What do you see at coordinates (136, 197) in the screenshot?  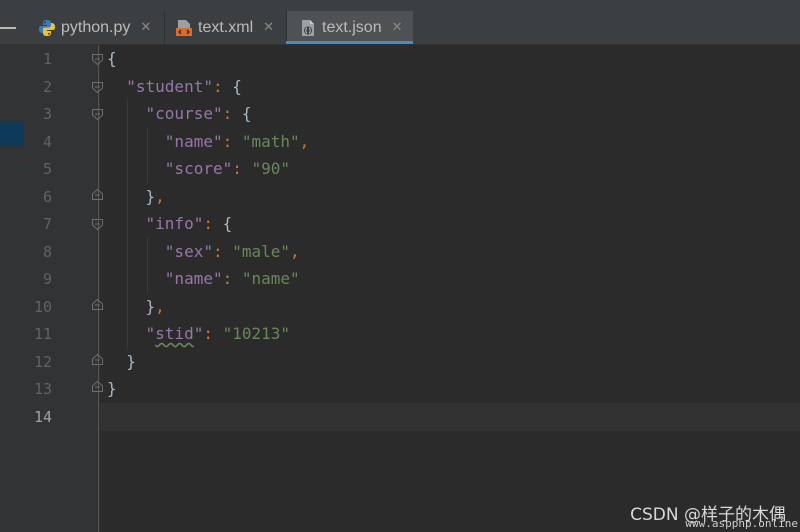 I see `code-line-6: },` at bounding box center [136, 197].